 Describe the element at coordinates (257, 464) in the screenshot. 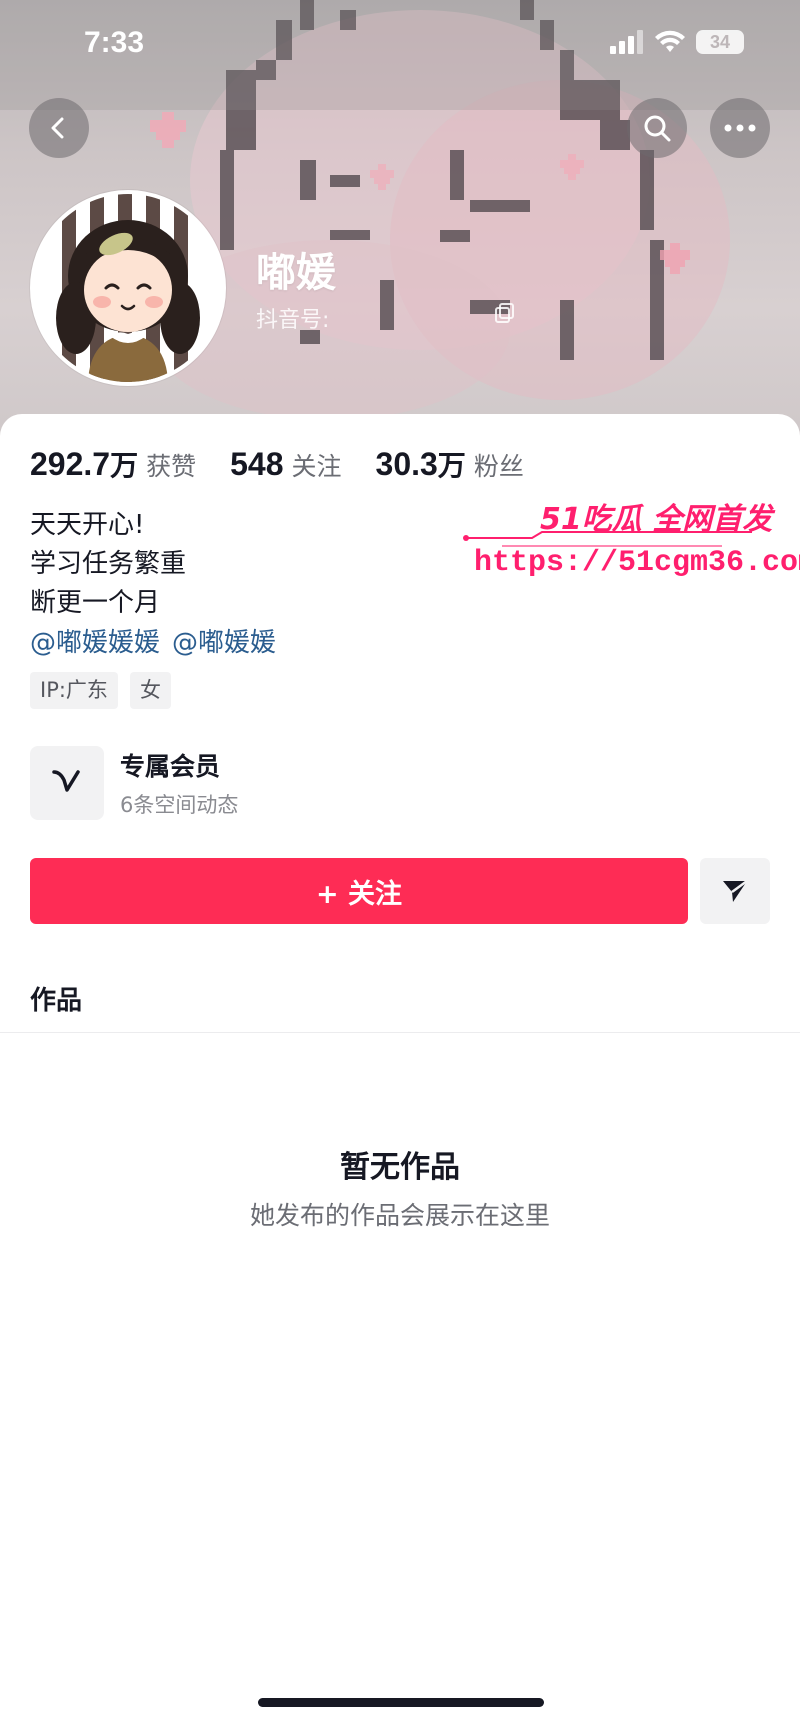

I see `stat-value: 548` at that location.